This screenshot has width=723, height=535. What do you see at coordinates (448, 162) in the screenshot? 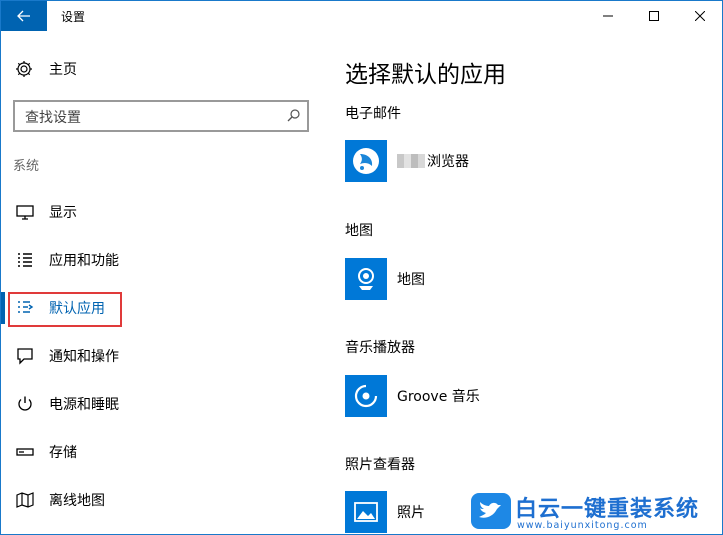
I see `app-name-text: 浏览器` at bounding box center [448, 162].